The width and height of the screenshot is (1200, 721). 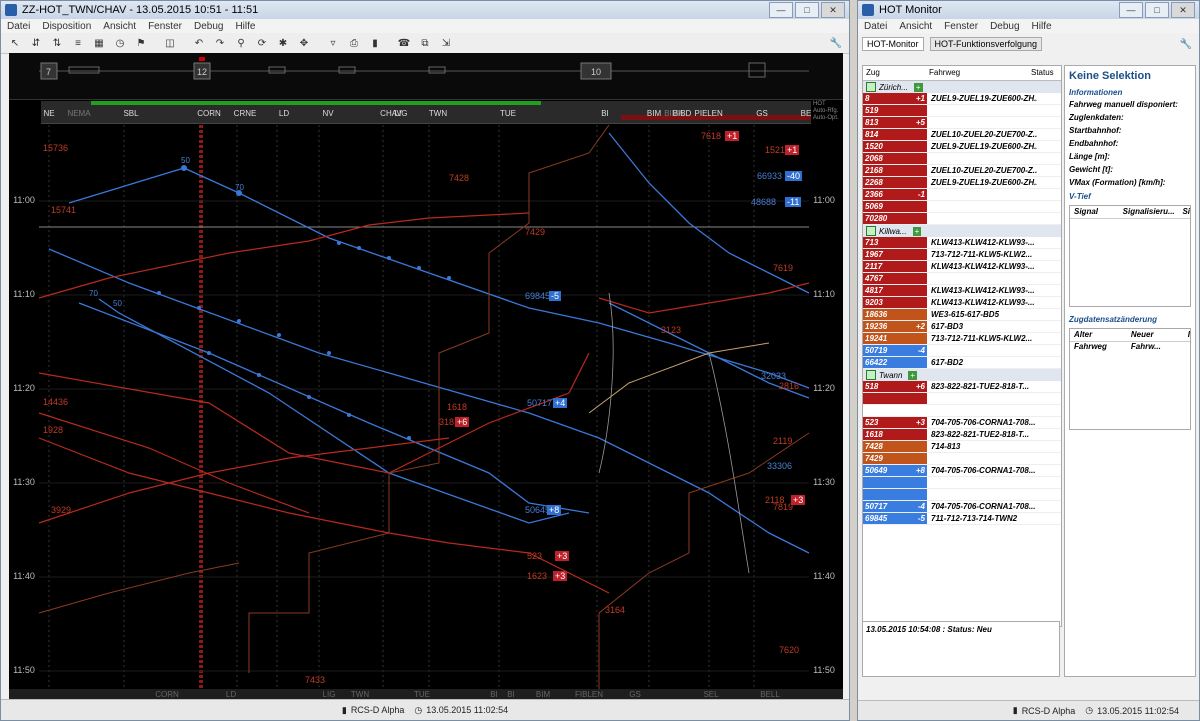 What do you see at coordinates (141, 43) in the screenshot?
I see `flag-tool-icon: ⚑` at bounding box center [141, 43].